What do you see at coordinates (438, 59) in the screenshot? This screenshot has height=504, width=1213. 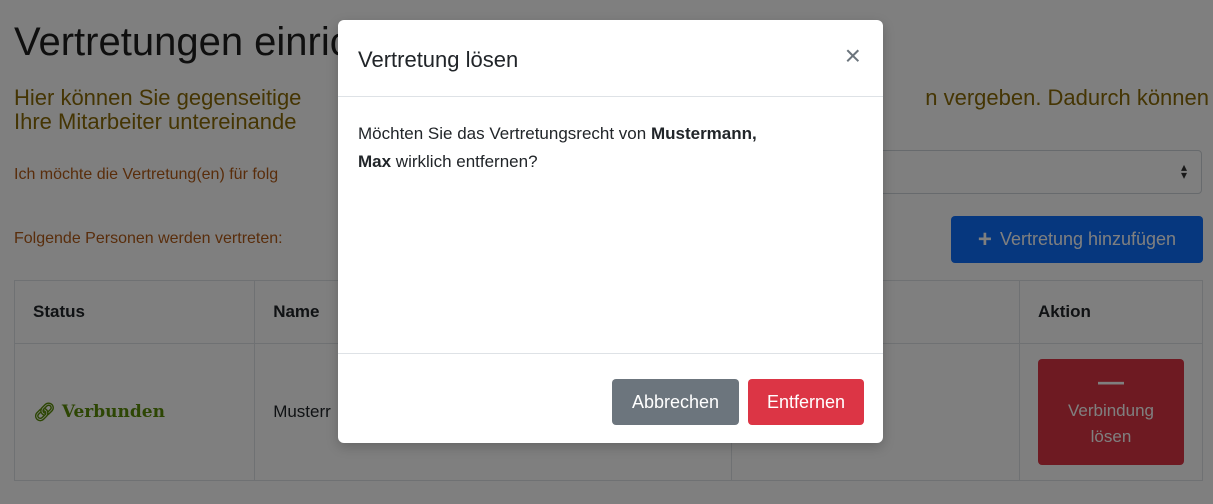 I see `dialog-title: Vertretung lösen` at bounding box center [438, 59].